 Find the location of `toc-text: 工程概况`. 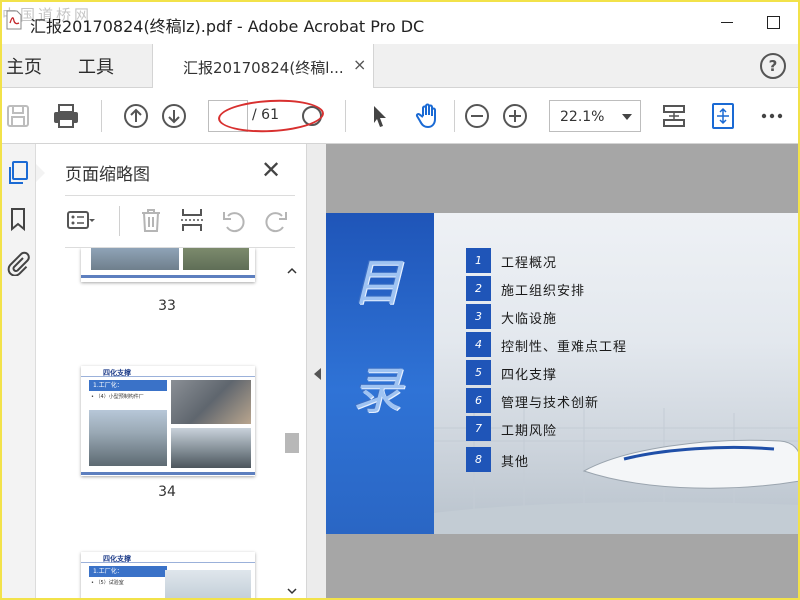

toc-text: 工程概况 is located at coordinates (529, 263).